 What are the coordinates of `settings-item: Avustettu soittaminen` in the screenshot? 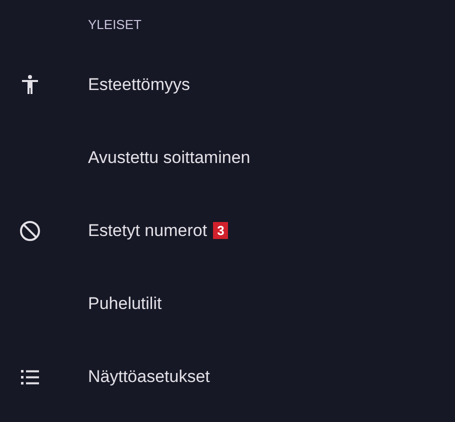 It's located at (169, 158).